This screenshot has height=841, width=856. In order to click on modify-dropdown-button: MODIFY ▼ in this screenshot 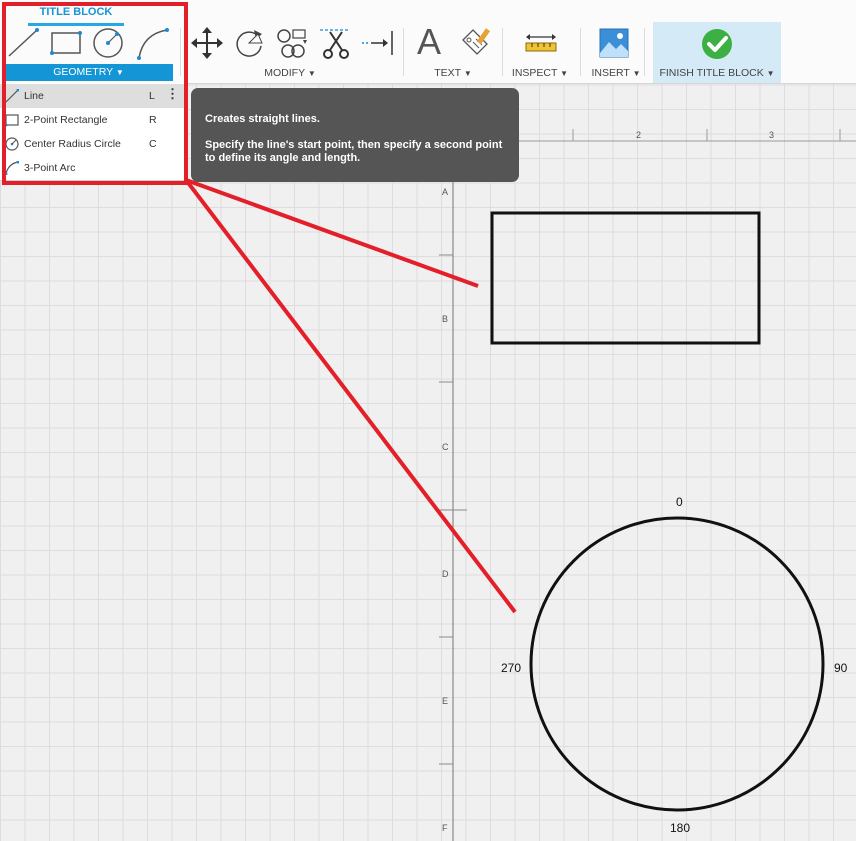, I will do `click(290, 73)`.